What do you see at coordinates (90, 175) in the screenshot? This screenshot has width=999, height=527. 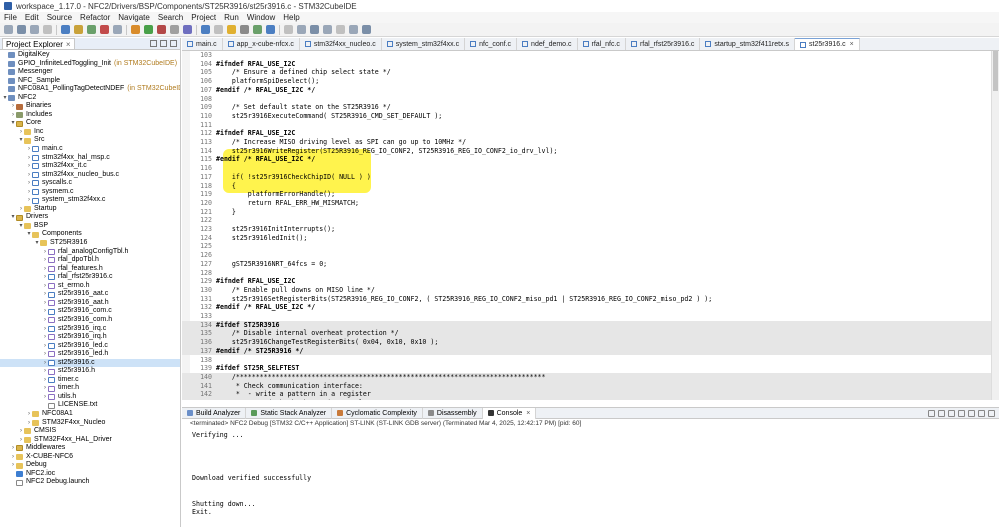 I see `tree-item: › stm32f4xx_nucleo_bus.c` at bounding box center [90, 175].